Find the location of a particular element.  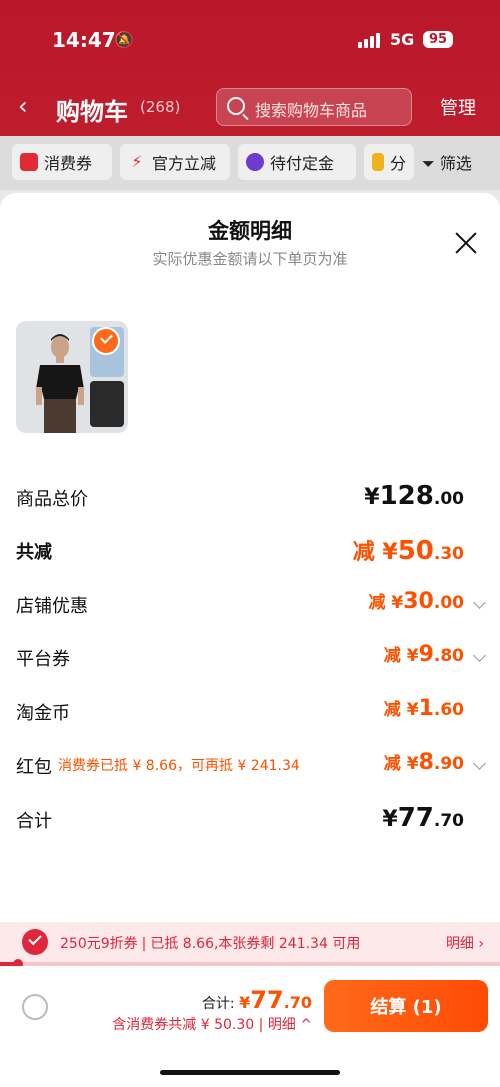

back-chevron-icon: ‹ is located at coordinates (23, 106).